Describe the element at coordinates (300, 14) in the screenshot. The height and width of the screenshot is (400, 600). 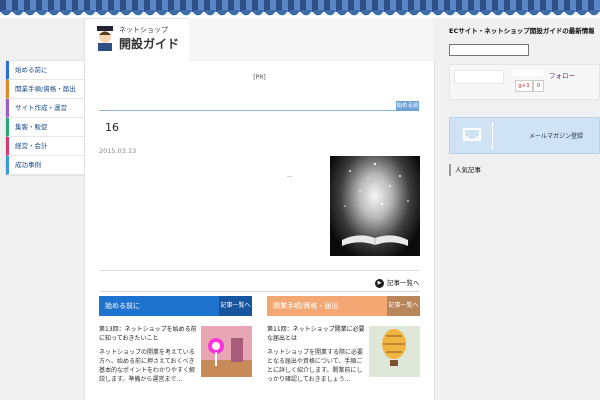
I see `awning-scallop` at that location.